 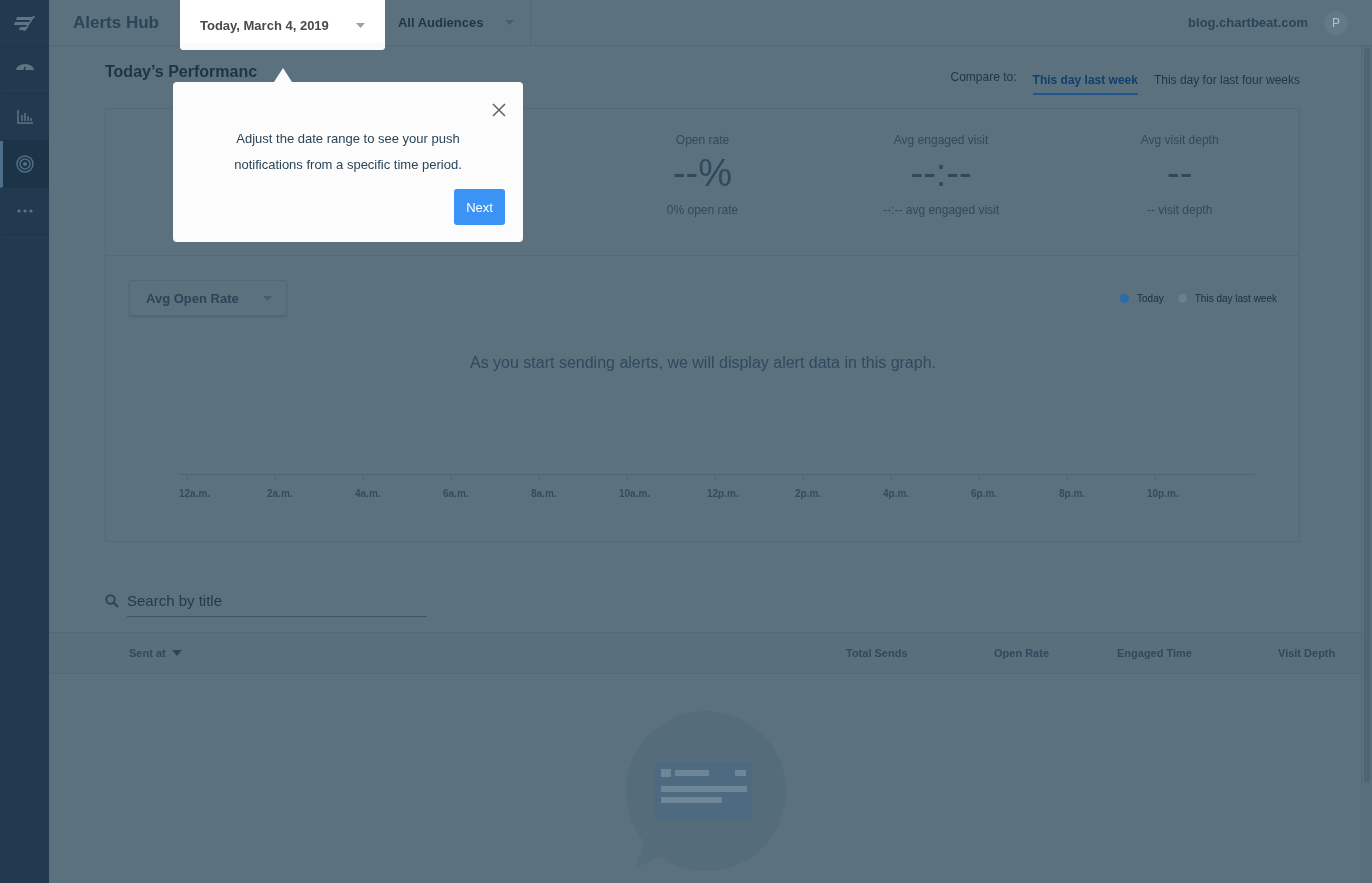 I want to click on audience-dropdown: All Audiences, so click(x=457, y=22).